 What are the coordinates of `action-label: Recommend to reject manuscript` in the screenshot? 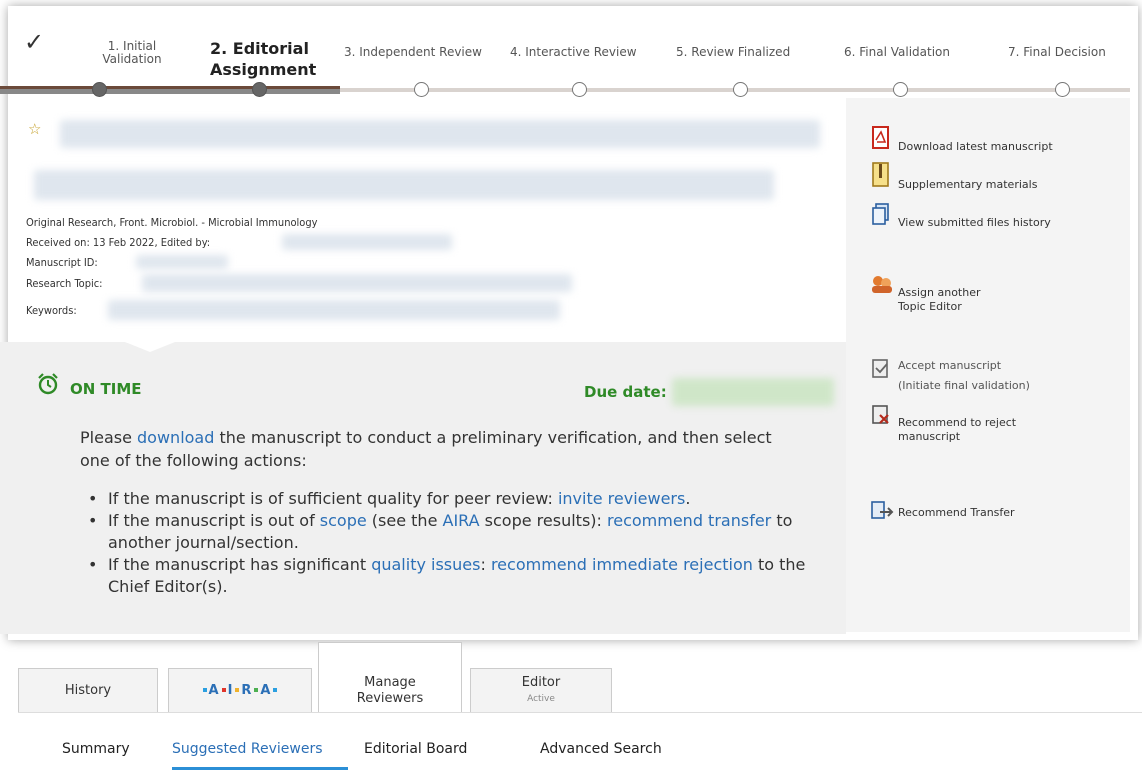 It's located at (957, 429).